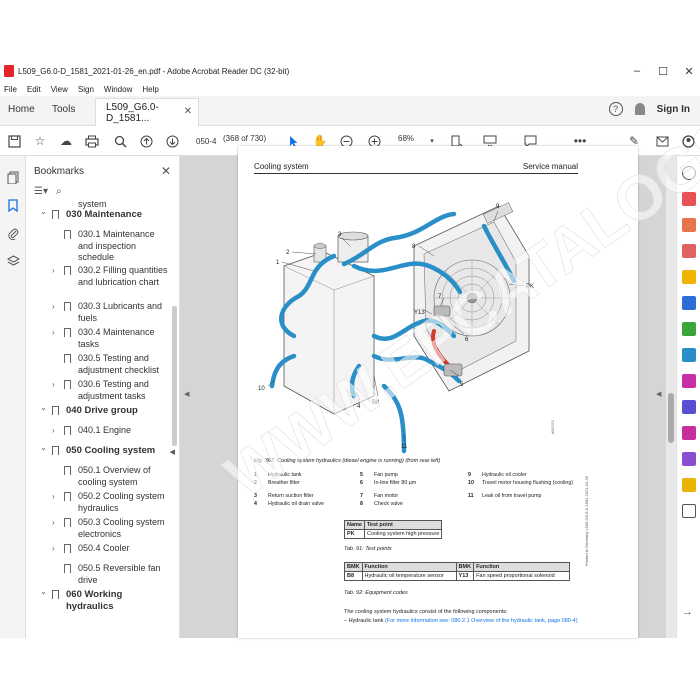 This screenshot has width=700, height=700. I want to click on legend-text: Hydraulic oil drain valve, so click(296, 503).